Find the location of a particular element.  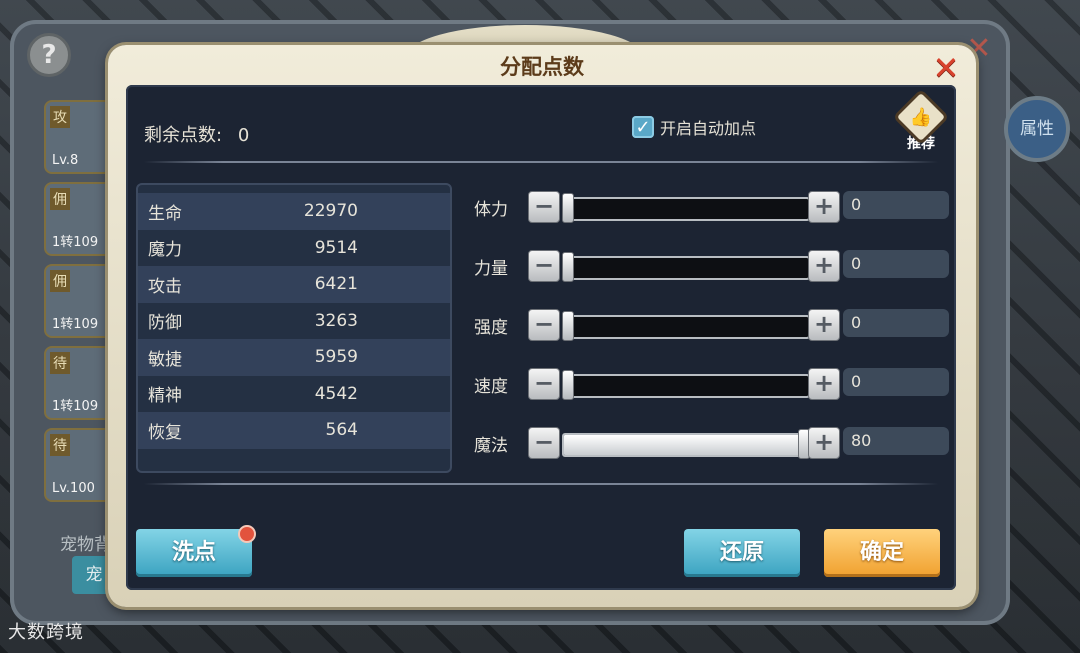

watermark: 大数跨境 is located at coordinates (46, 632).